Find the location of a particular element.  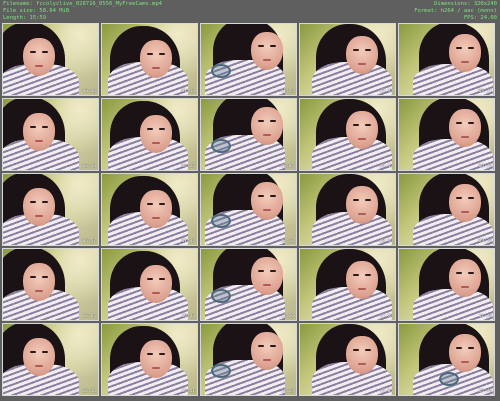

timestamp-label: 11:58 is located at coordinates (386, 316).